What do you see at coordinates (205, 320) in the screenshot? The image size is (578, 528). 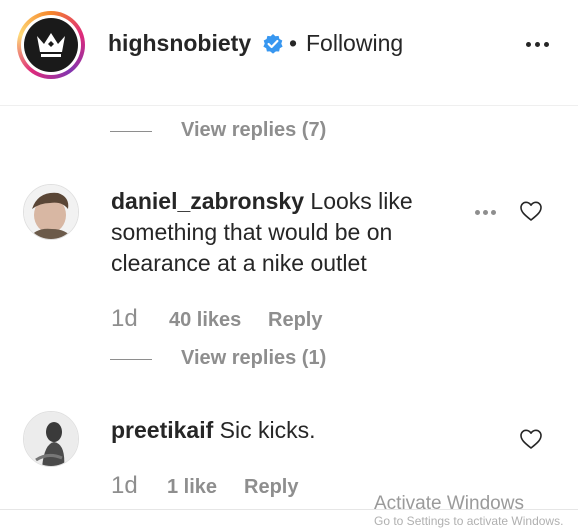 I see `comment-likes-count: 40 likes` at bounding box center [205, 320].